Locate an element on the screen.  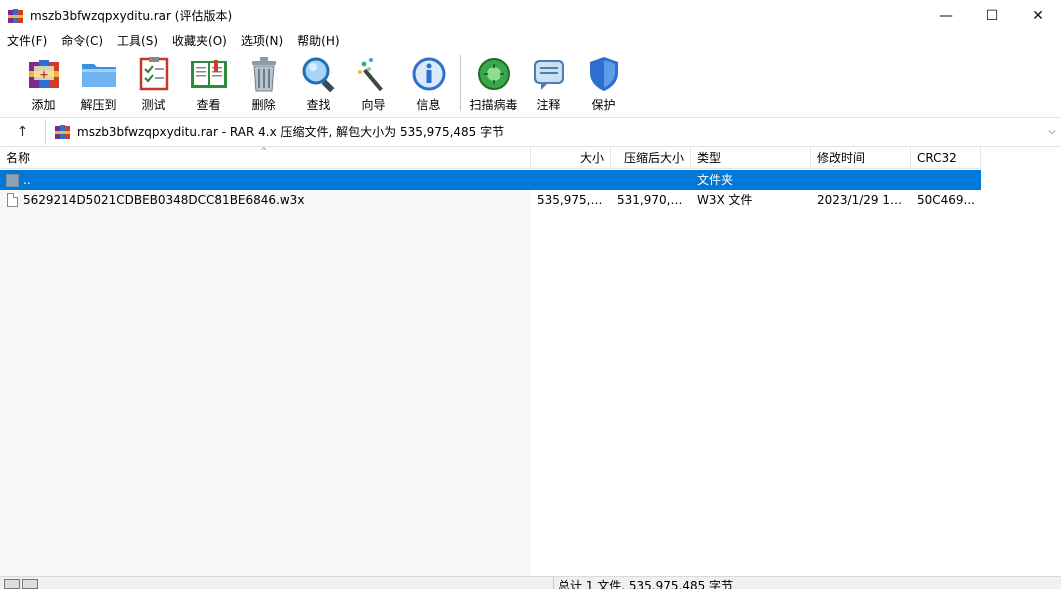
toolbar-separator is located at coordinates (460, 83).